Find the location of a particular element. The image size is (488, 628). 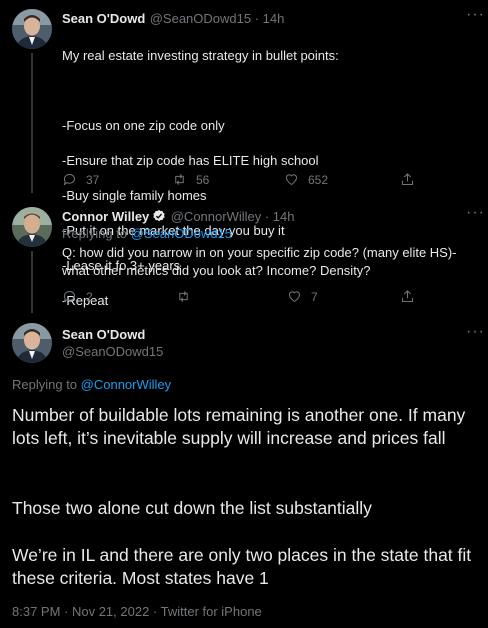

tweet-header: Connor Willey @ConnorWilley · 14h is located at coordinates (178, 218).